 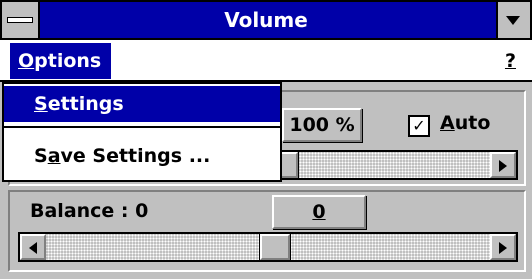 What do you see at coordinates (142, 127) in the screenshot?
I see `menu-separator` at bounding box center [142, 127].